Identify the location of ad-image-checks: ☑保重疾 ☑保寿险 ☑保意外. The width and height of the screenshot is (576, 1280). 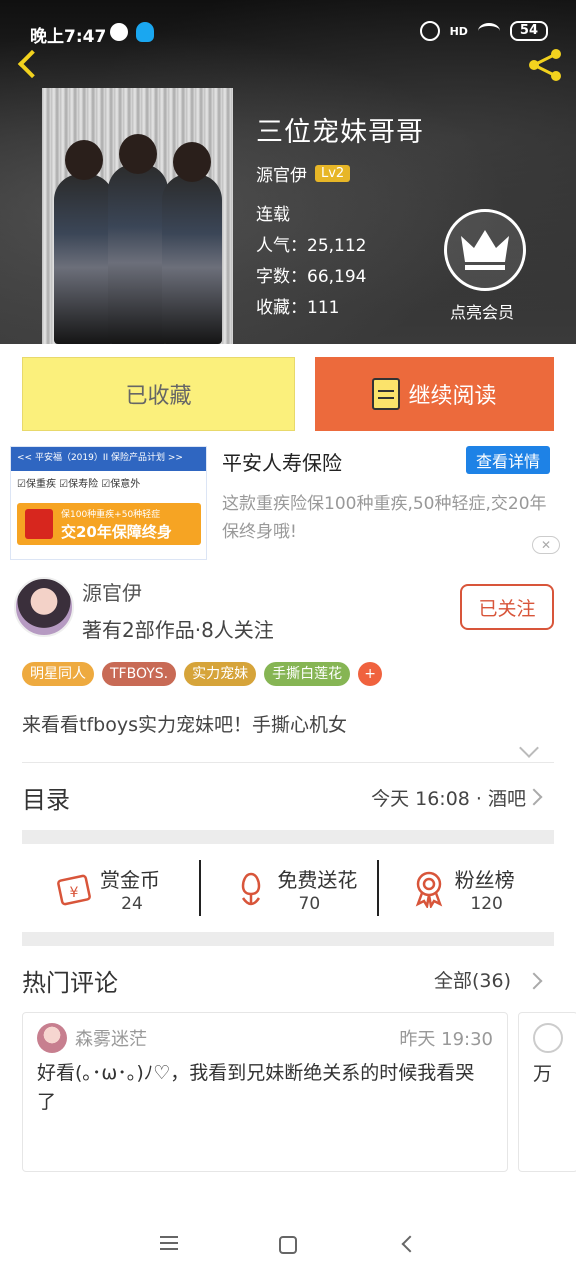
(79, 484).